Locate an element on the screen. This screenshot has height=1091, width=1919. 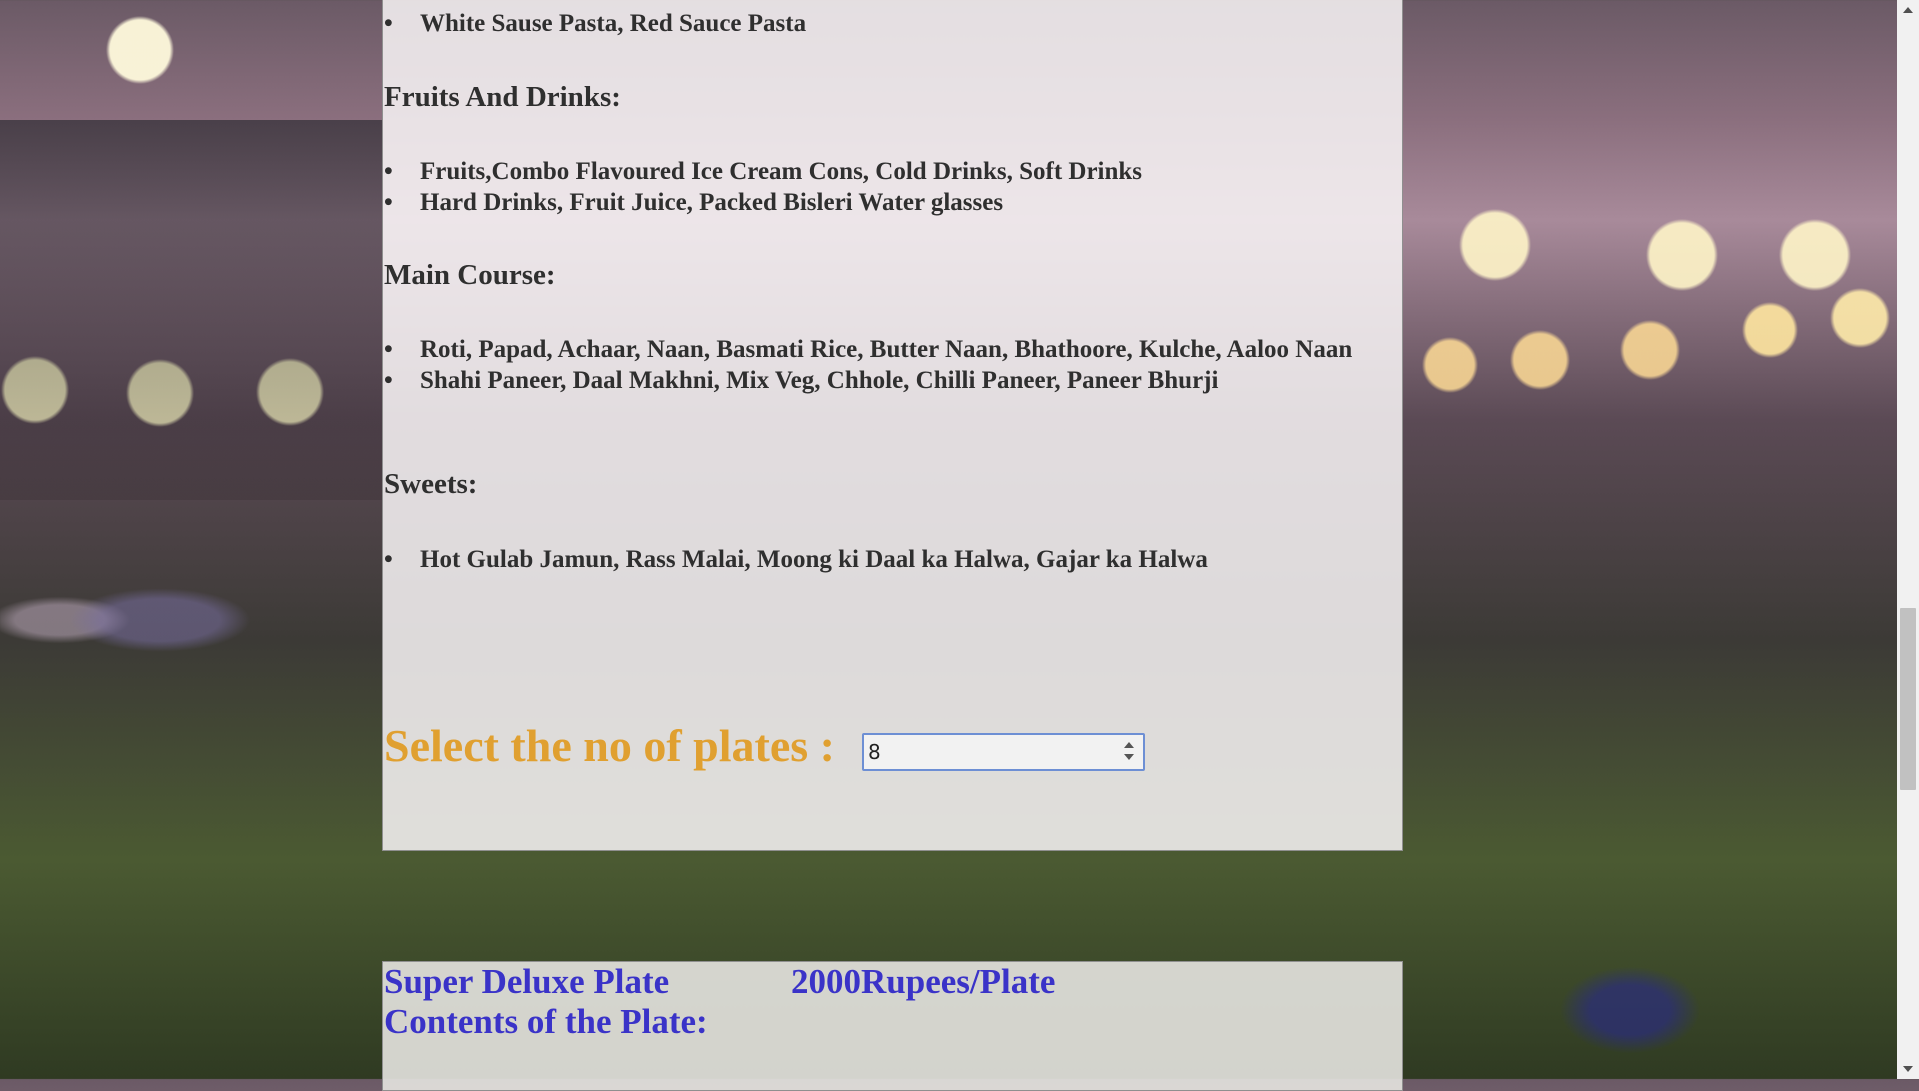
plan-contents-label: Contents of the Plate: is located at coordinates (546, 1021).